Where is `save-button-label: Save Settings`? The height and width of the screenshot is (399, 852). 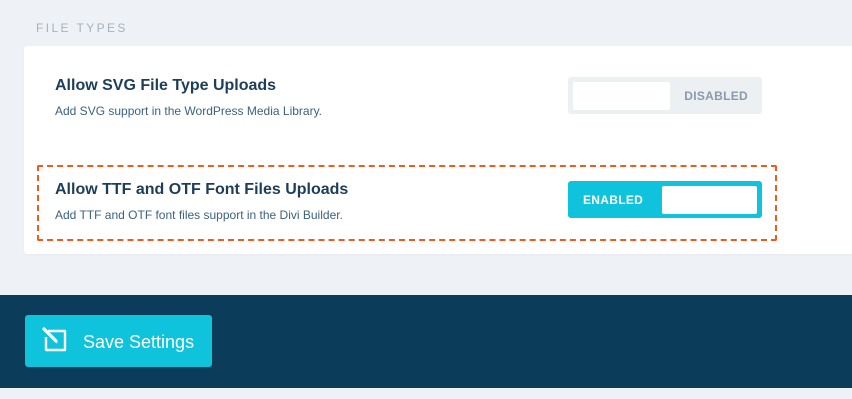
save-button-label: Save Settings is located at coordinates (139, 342).